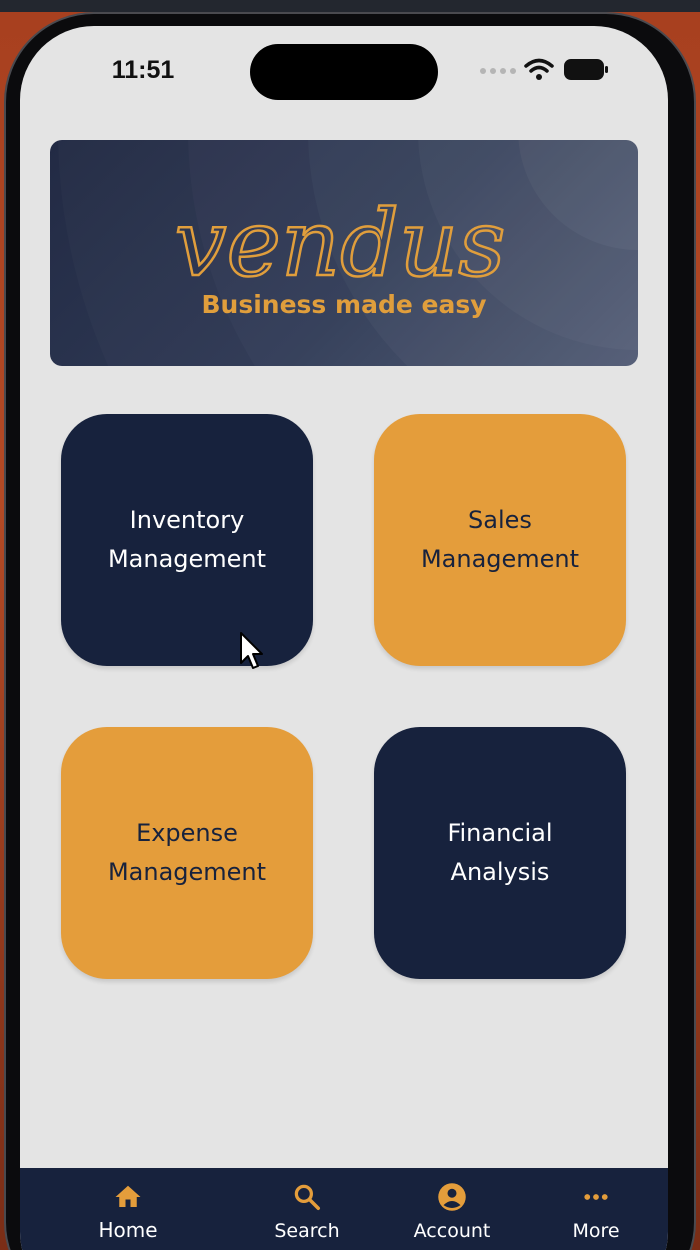 This screenshot has height=1250, width=700. What do you see at coordinates (344, 304) in the screenshot?
I see `banner-tagline: Business made easy` at bounding box center [344, 304].